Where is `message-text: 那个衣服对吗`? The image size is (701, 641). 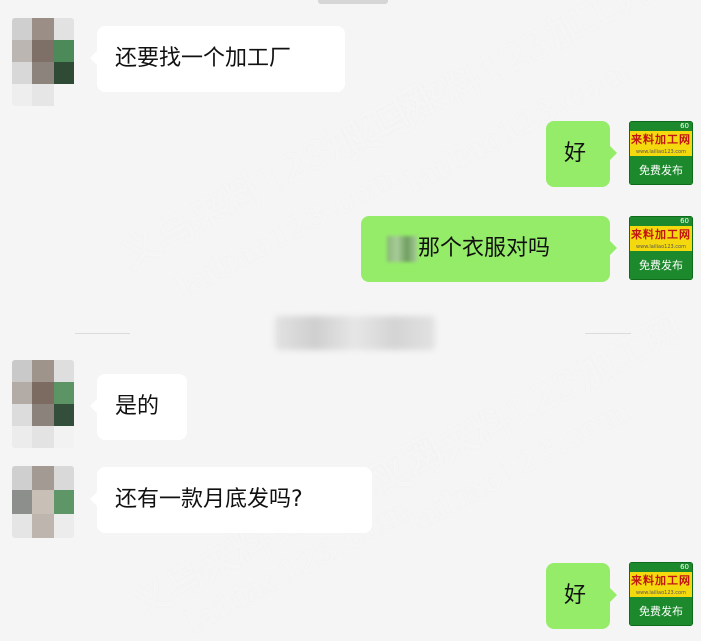 message-text: 那个衣服对吗 is located at coordinates (484, 248).